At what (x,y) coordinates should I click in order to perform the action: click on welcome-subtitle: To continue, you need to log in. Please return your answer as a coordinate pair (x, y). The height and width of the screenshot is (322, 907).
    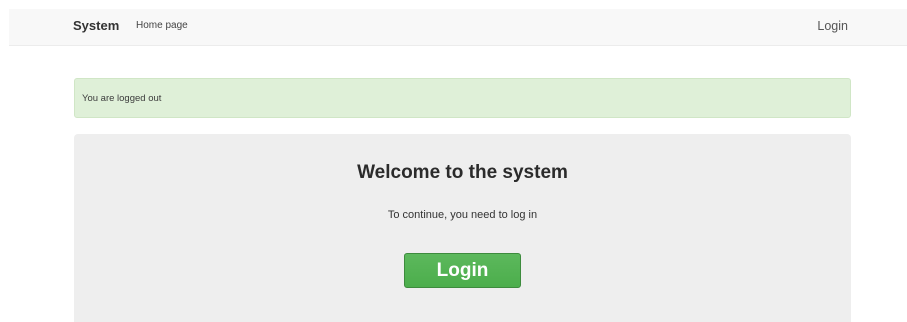
    Looking at the image, I should click on (462, 215).